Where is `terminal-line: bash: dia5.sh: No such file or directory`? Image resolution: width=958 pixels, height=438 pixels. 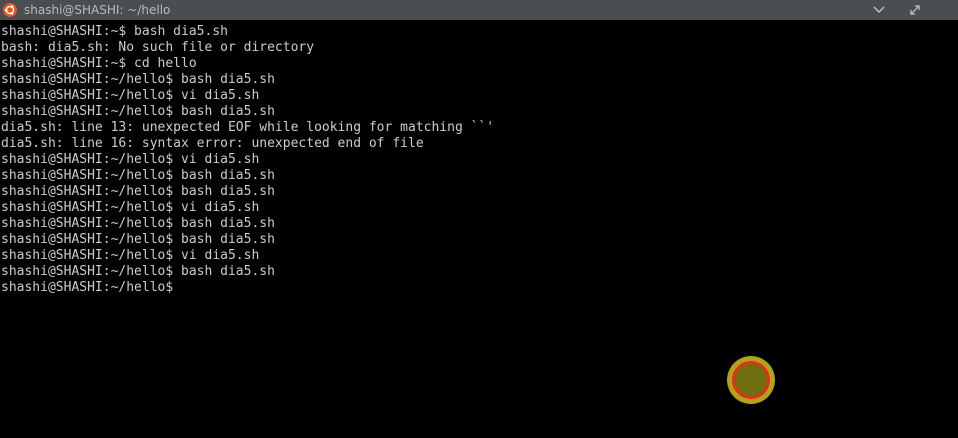 terminal-line: bash: dia5.sh: No such file or directory is located at coordinates (158, 47).